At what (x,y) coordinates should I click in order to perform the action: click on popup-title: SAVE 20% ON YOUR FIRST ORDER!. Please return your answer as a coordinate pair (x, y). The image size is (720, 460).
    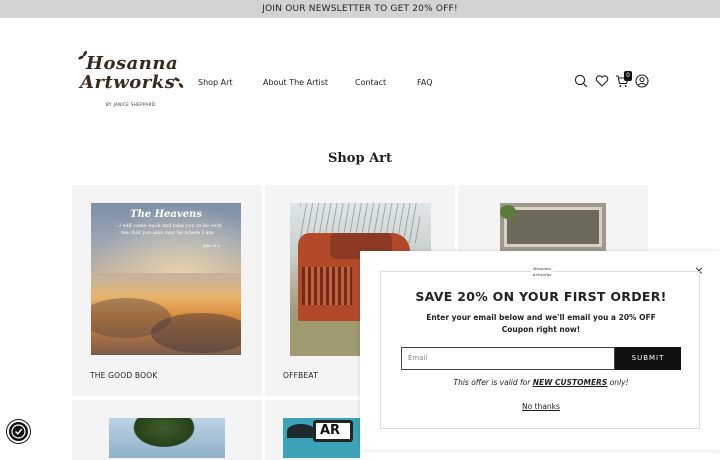
    Looking at the image, I should click on (541, 296).